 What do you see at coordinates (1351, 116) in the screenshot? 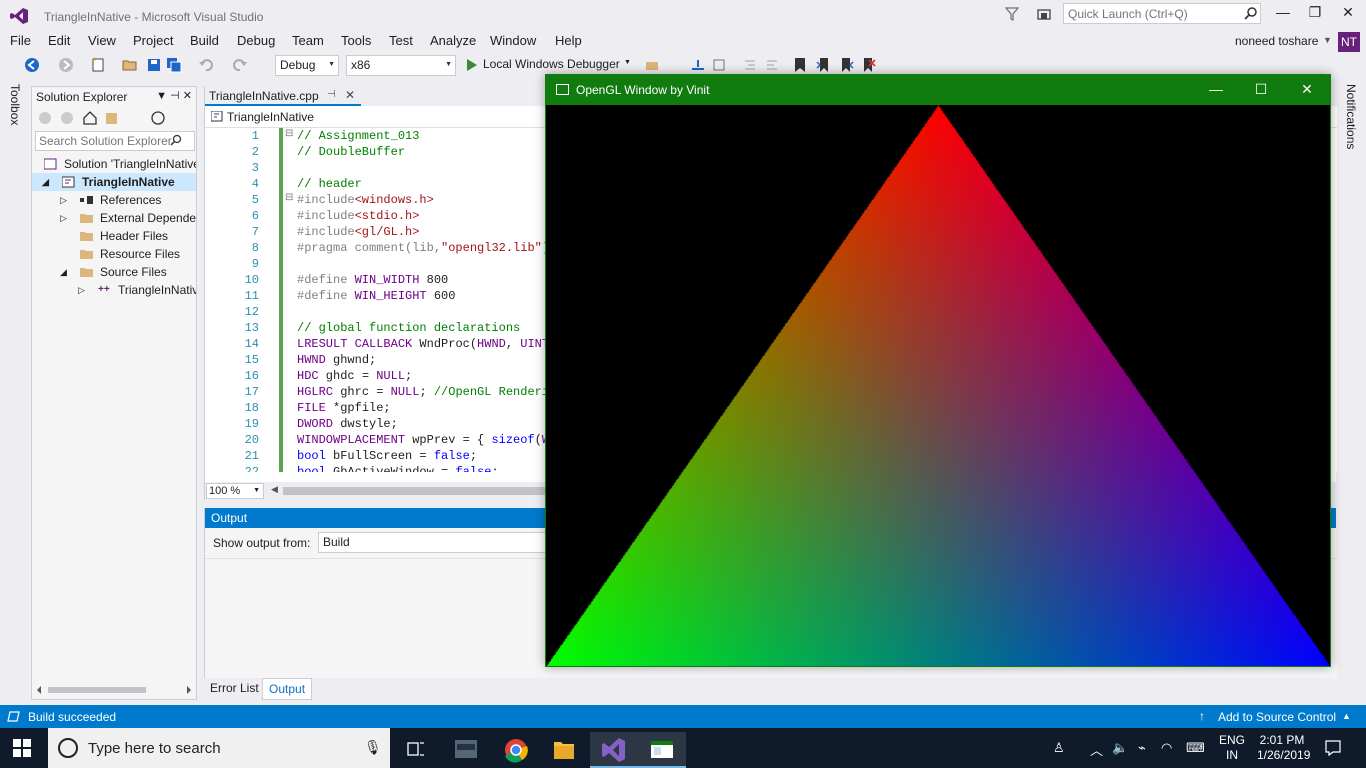
I see `notifications-tab: Notifications` at bounding box center [1351, 116].